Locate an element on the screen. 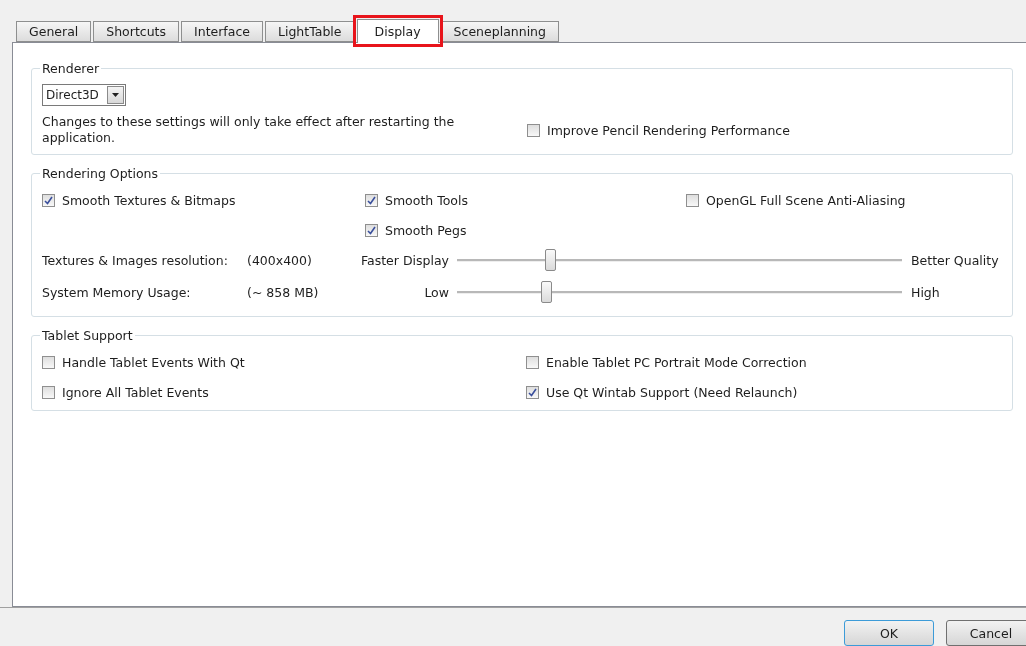 This screenshot has height=646, width=1026. checkbox-label: Handle Tablet Events With Qt is located at coordinates (153, 362).